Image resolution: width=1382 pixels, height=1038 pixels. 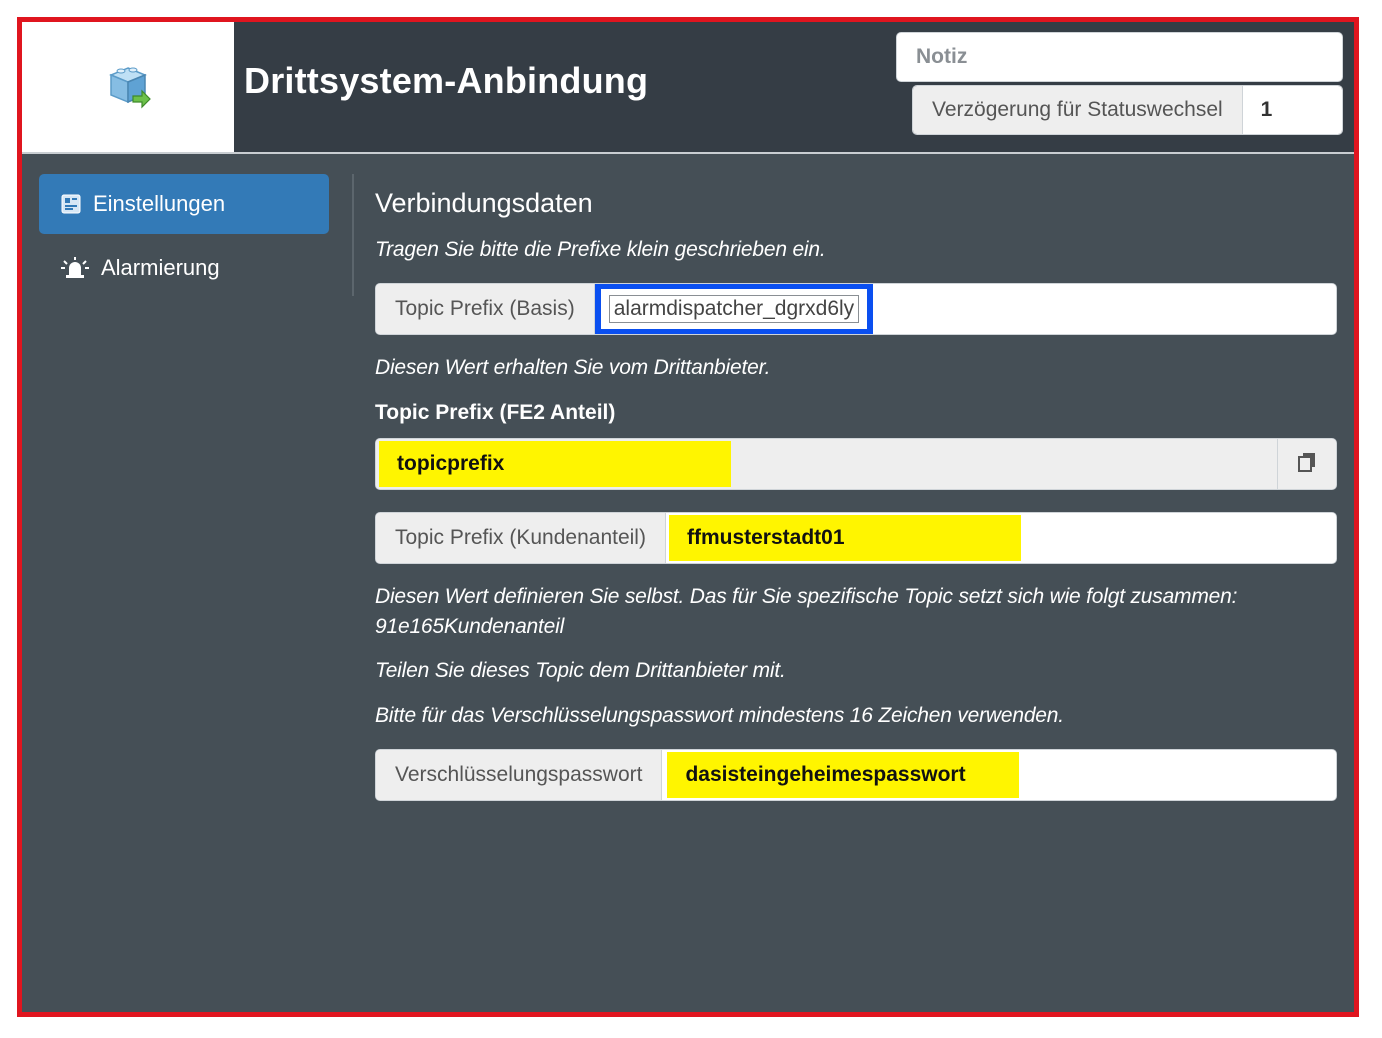 I want to click on password-input: dasisteingeheimespasswort, so click(x=999, y=775).